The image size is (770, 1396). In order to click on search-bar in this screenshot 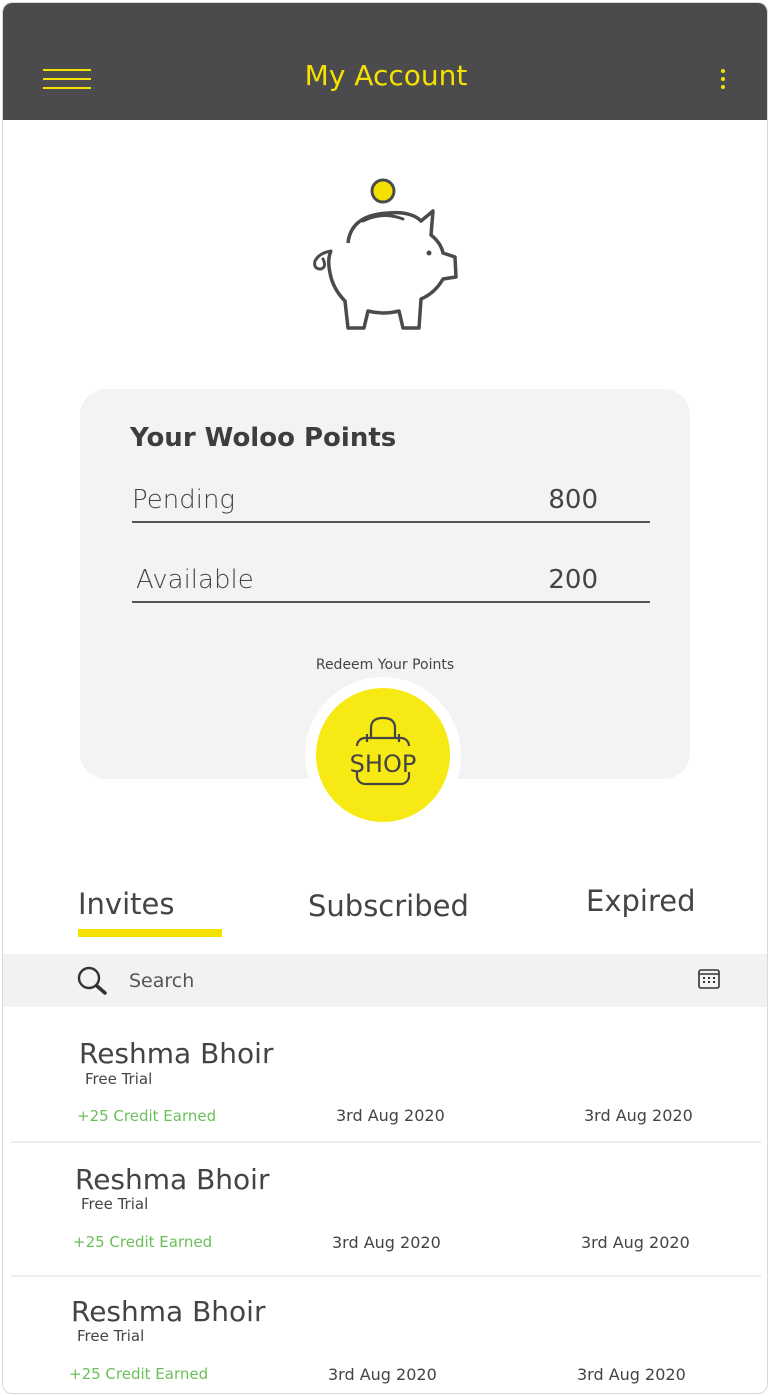, I will do `click(385, 980)`.